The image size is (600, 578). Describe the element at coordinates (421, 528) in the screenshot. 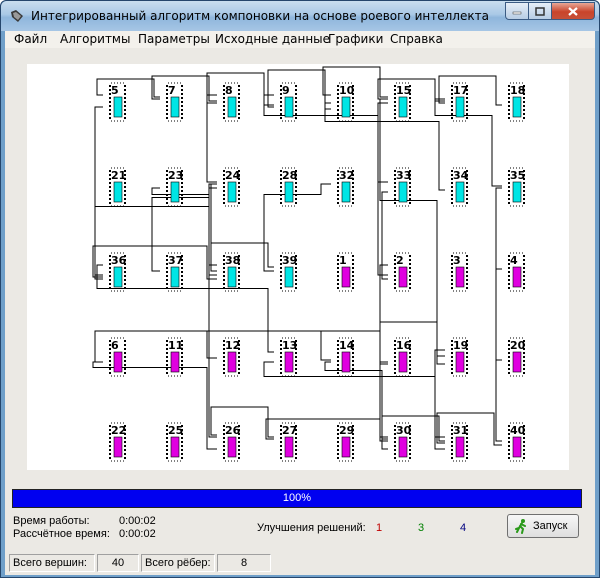

I see `improvement-2: 3` at that location.